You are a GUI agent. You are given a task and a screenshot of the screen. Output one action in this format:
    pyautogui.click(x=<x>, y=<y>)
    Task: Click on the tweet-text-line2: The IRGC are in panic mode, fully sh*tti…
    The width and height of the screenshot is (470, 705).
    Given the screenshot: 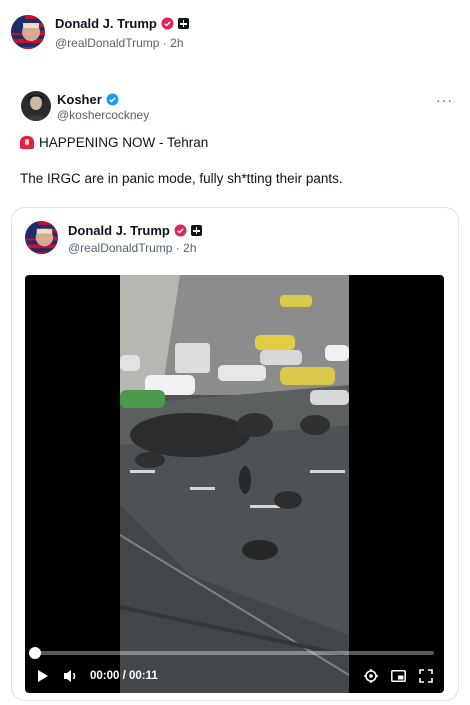 What is the action you would take?
    pyautogui.click(x=181, y=178)
    